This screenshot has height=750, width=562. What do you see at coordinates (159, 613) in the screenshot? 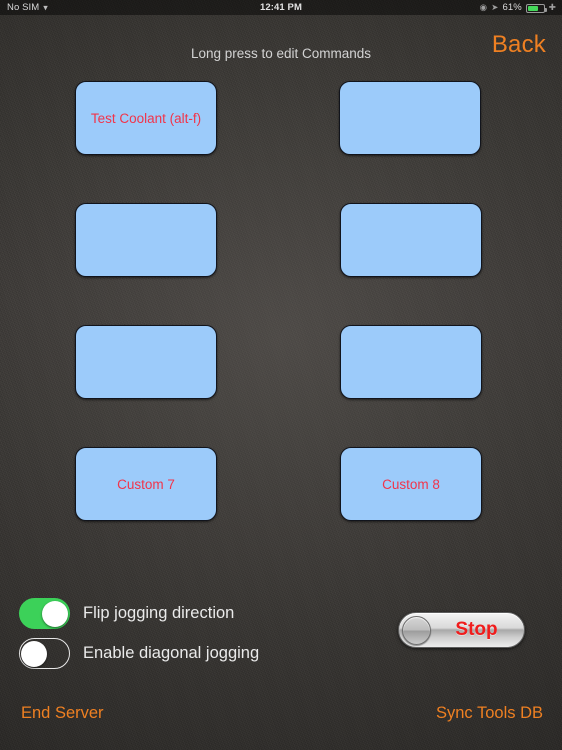
I see `toggle-label-flip-jogging: Flip jogging direction` at bounding box center [159, 613].